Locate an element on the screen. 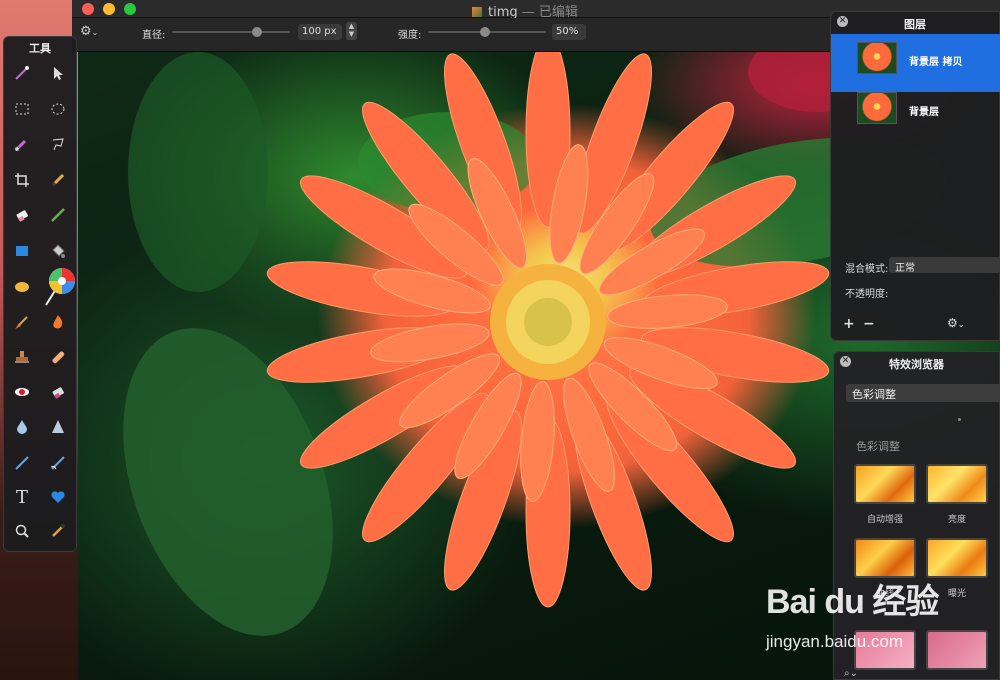  remove-layer-button: − is located at coordinates (869, 324).